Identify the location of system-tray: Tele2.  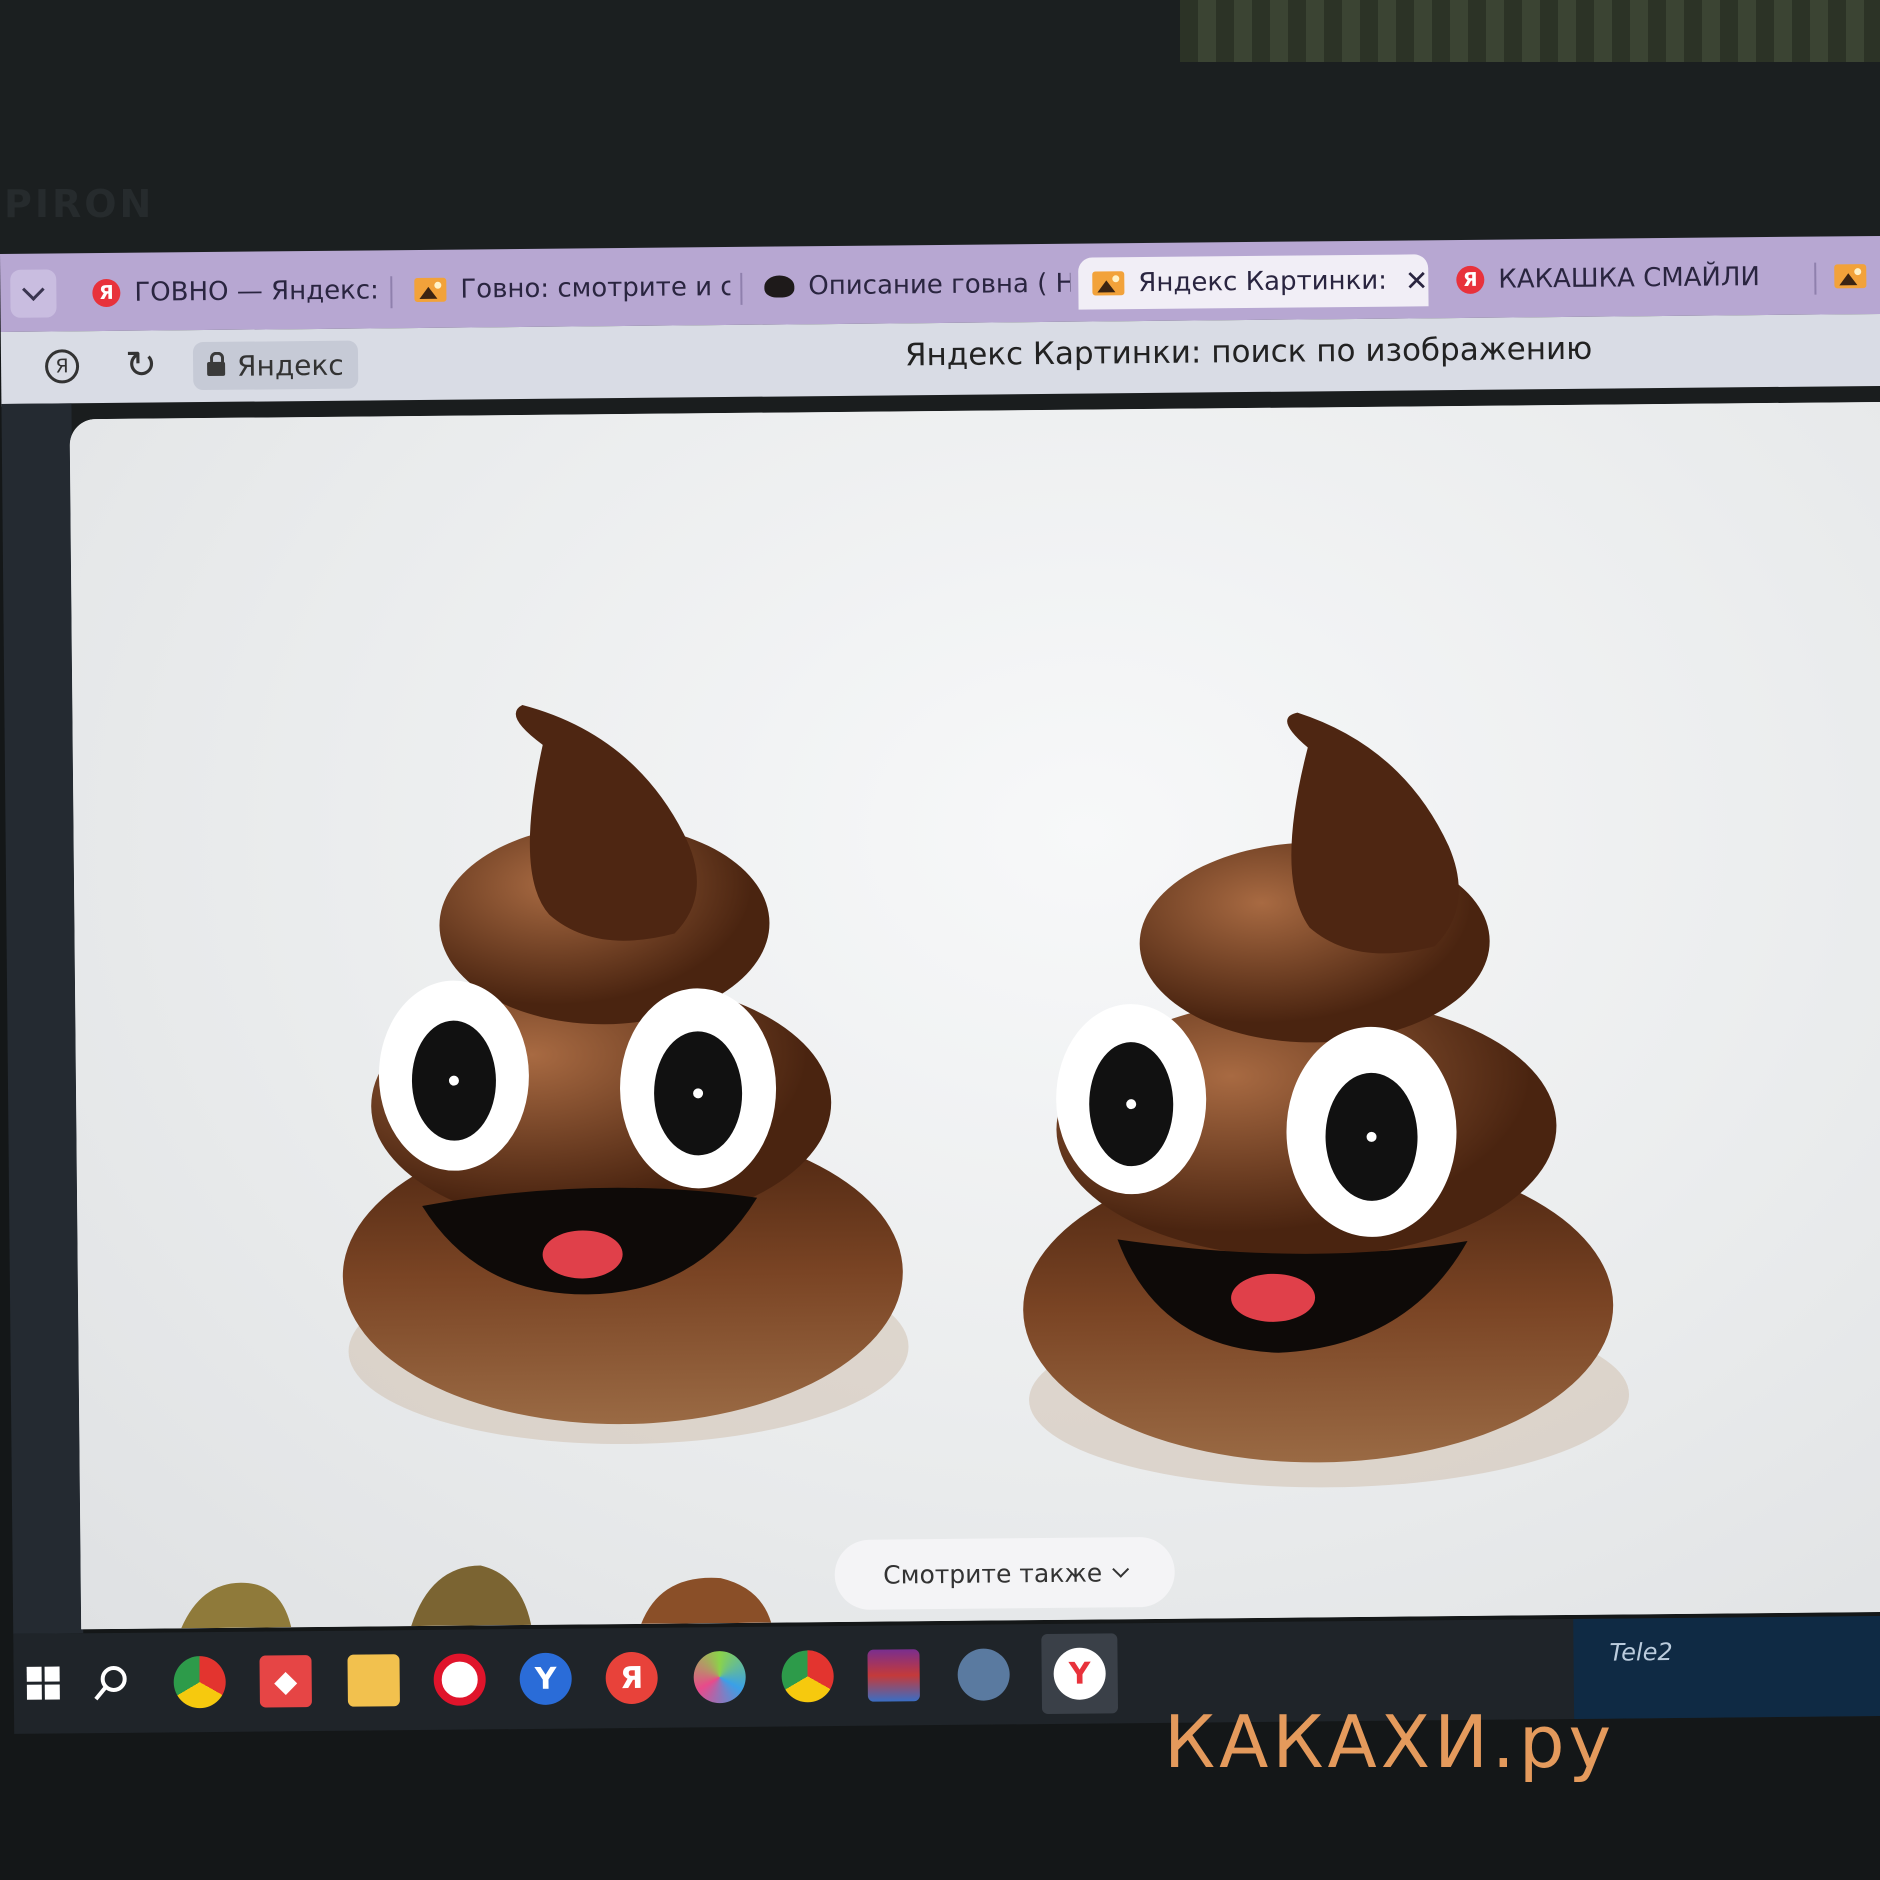
(1726, 1667).